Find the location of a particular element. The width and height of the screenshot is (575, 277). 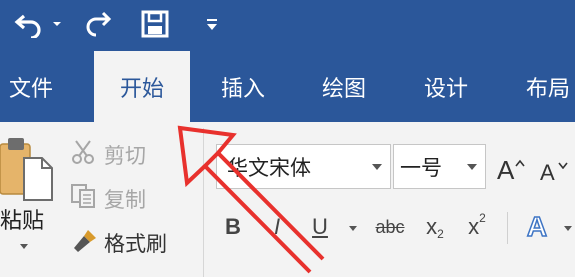

format-painter-label: 格式刷 is located at coordinates (135, 243).